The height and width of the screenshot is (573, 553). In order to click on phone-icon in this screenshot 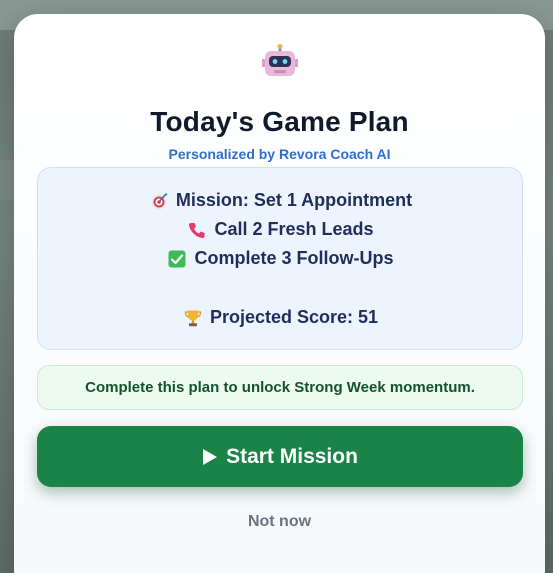, I will do `click(197, 230)`.